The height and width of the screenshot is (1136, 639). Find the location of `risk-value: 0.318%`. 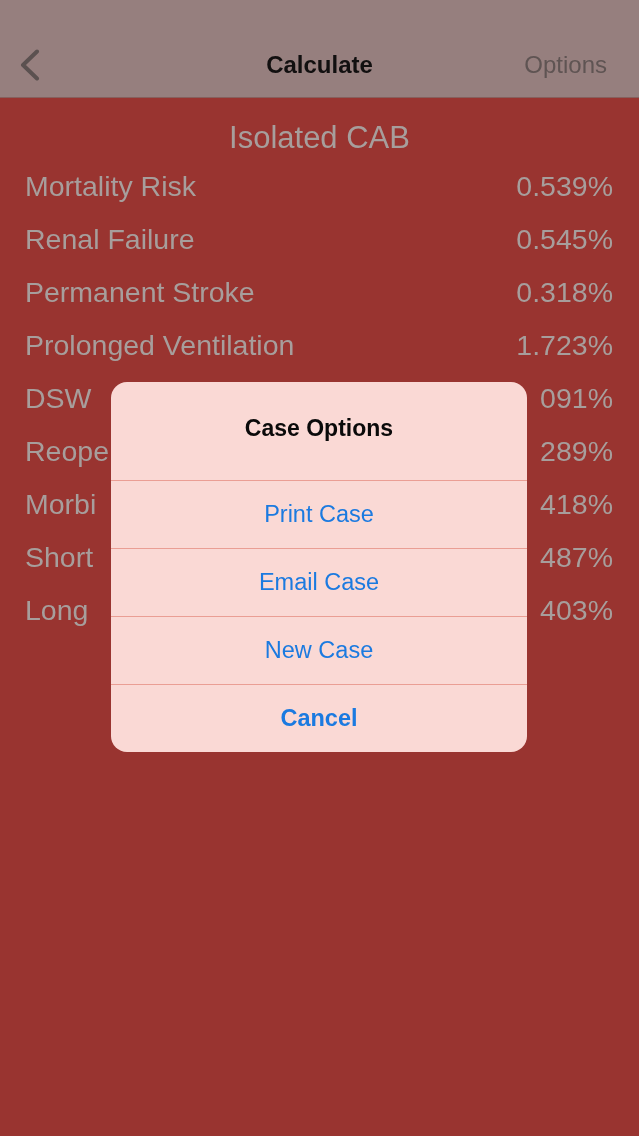

risk-value: 0.318% is located at coordinates (564, 292).